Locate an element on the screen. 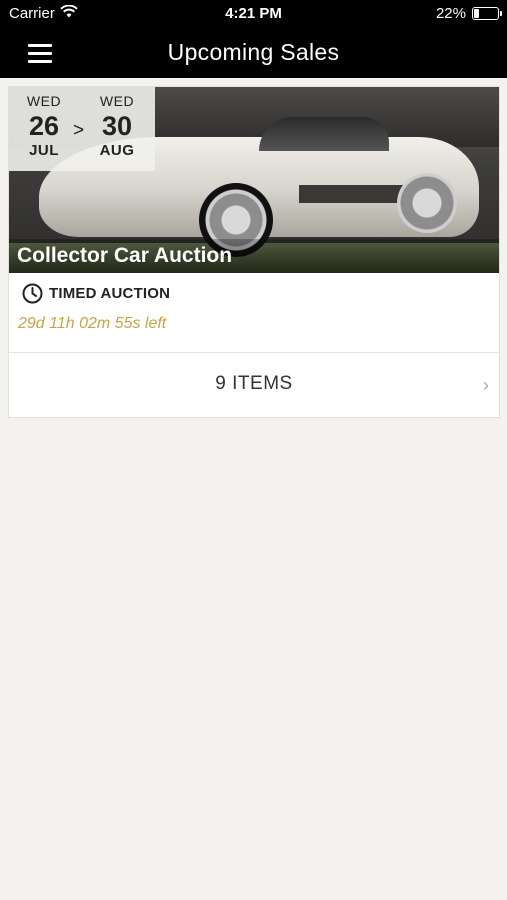 This screenshot has height=900, width=507. end-weekday: WED is located at coordinates (117, 101).